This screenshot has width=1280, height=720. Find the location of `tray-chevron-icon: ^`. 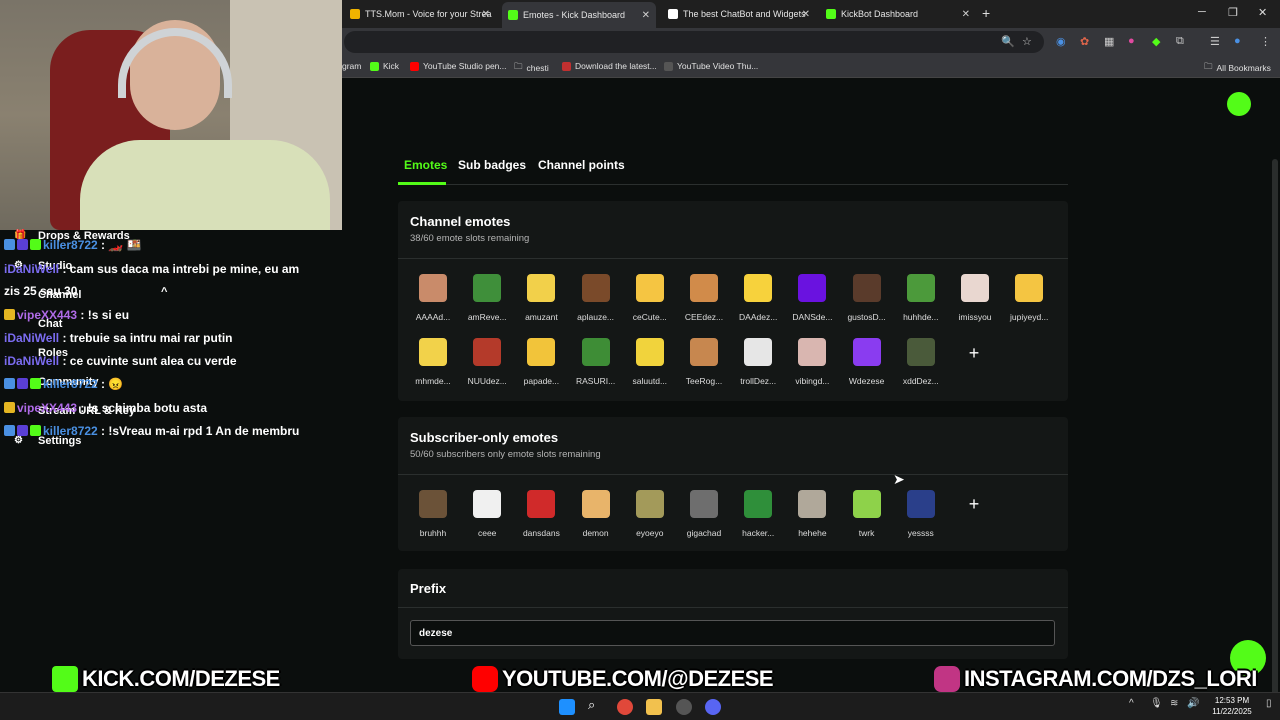

tray-chevron-icon: ^ is located at coordinates (1131, 703).